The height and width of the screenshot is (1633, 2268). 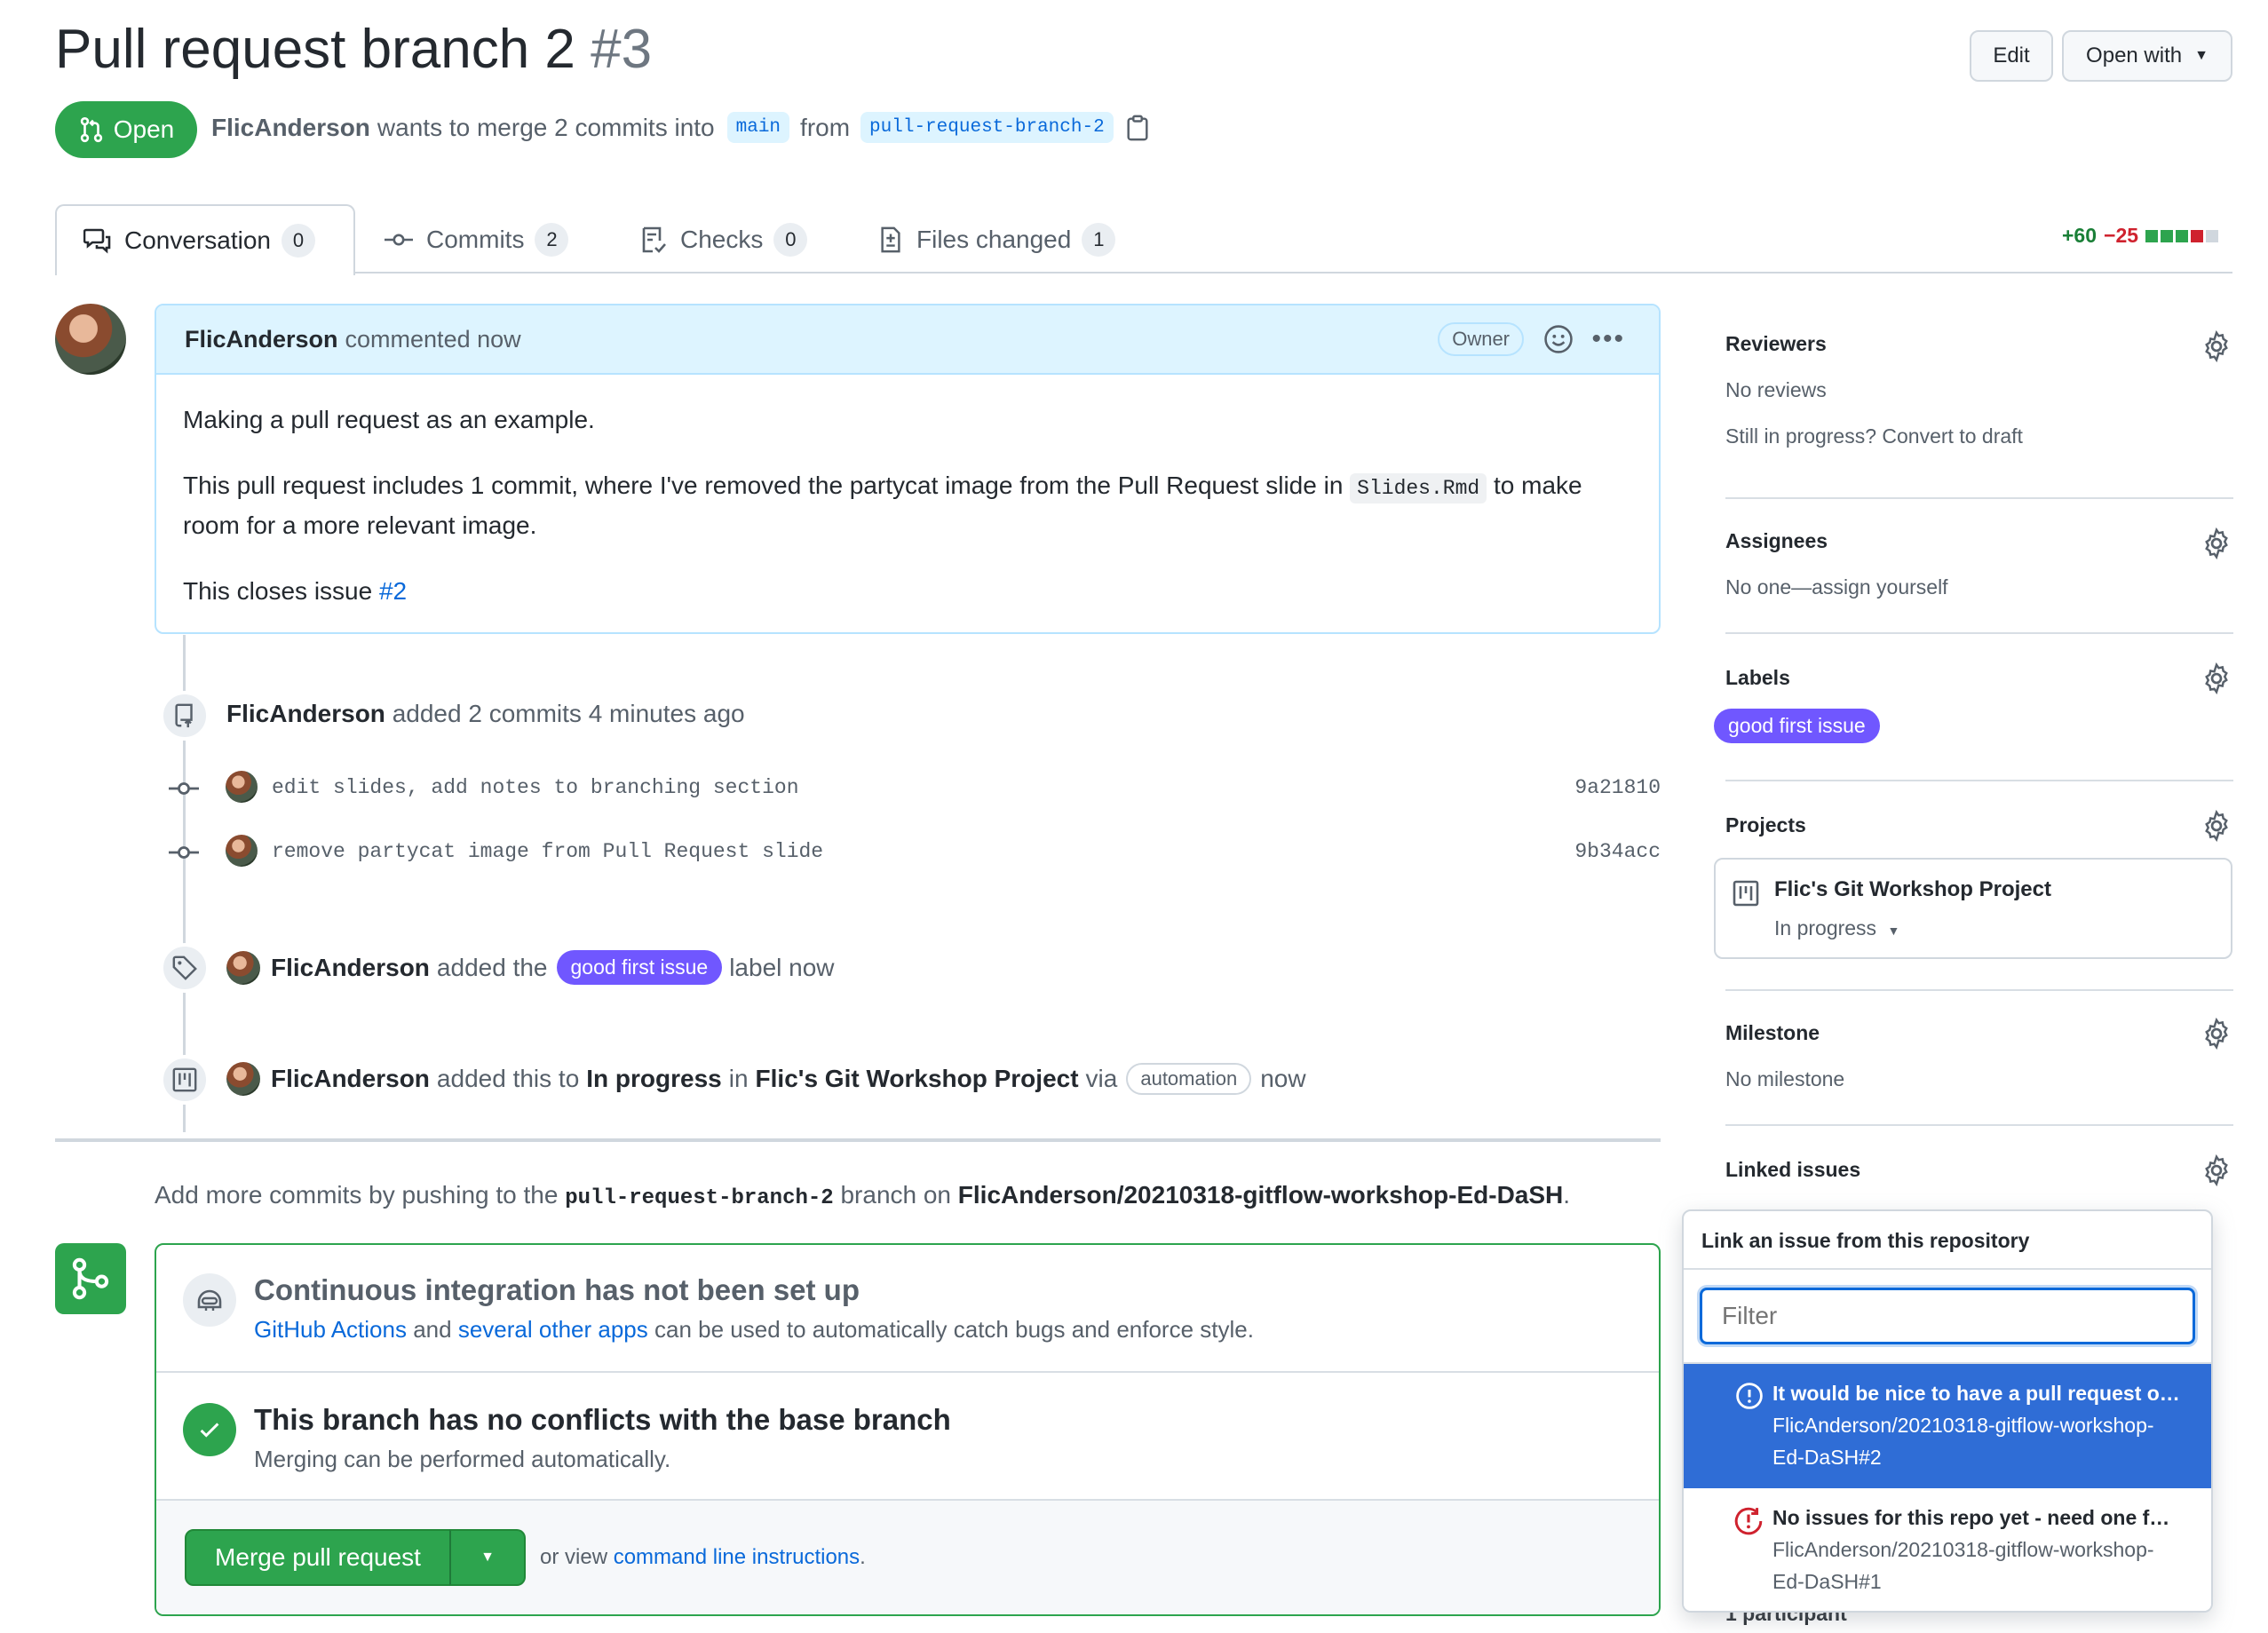 What do you see at coordinates (1481, 339) in the screenshot?
I see `owner-badge: Owner` at bounding box center [1481, 339].